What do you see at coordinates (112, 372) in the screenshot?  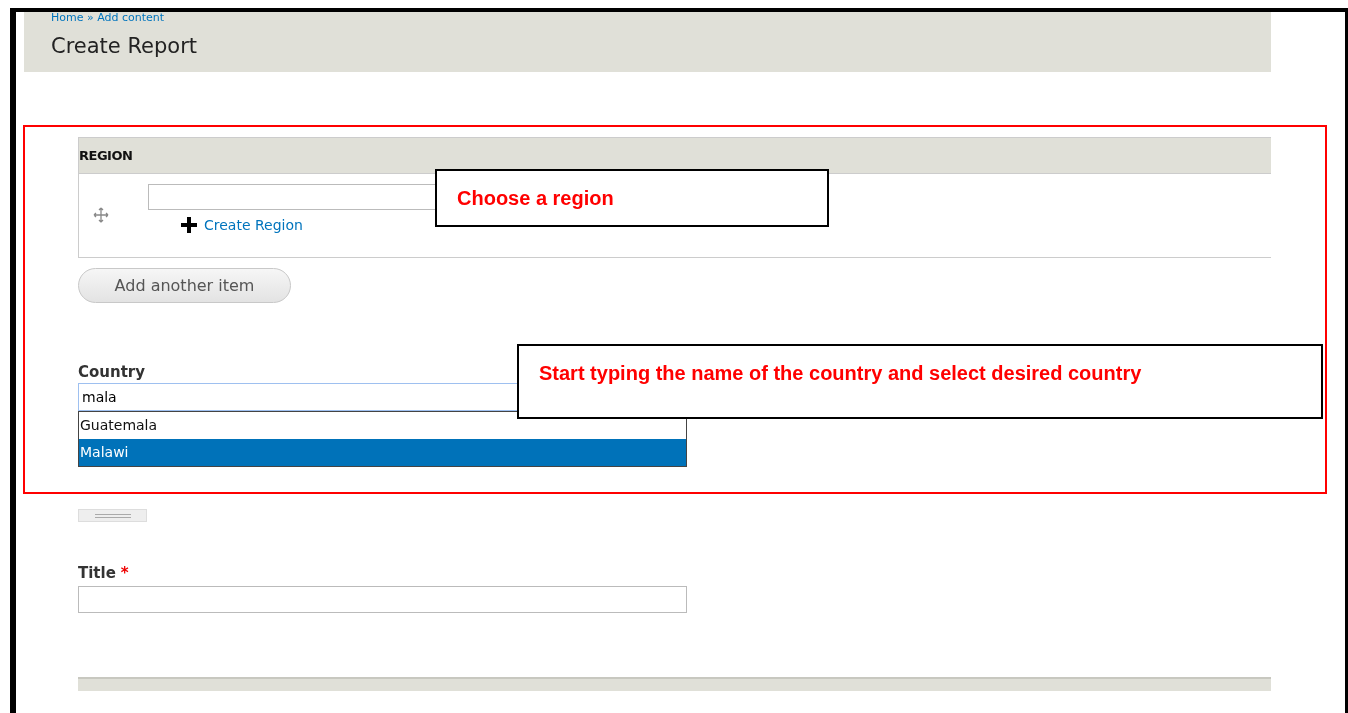 I see `country-label: Country` at bounding box center [112, 372].